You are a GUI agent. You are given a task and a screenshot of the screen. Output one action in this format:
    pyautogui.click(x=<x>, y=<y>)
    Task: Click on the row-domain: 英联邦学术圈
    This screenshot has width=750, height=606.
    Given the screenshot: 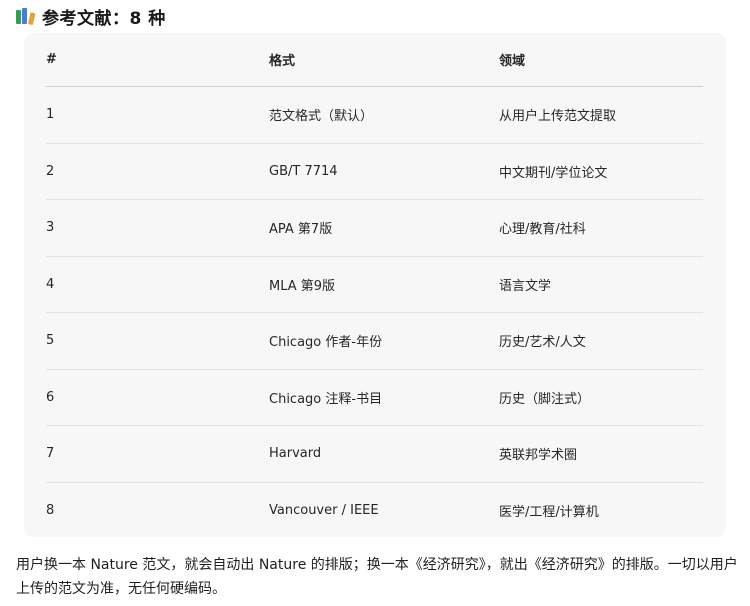 What is the action you would take?
    pyautogui.click(x=538, y=456)
    